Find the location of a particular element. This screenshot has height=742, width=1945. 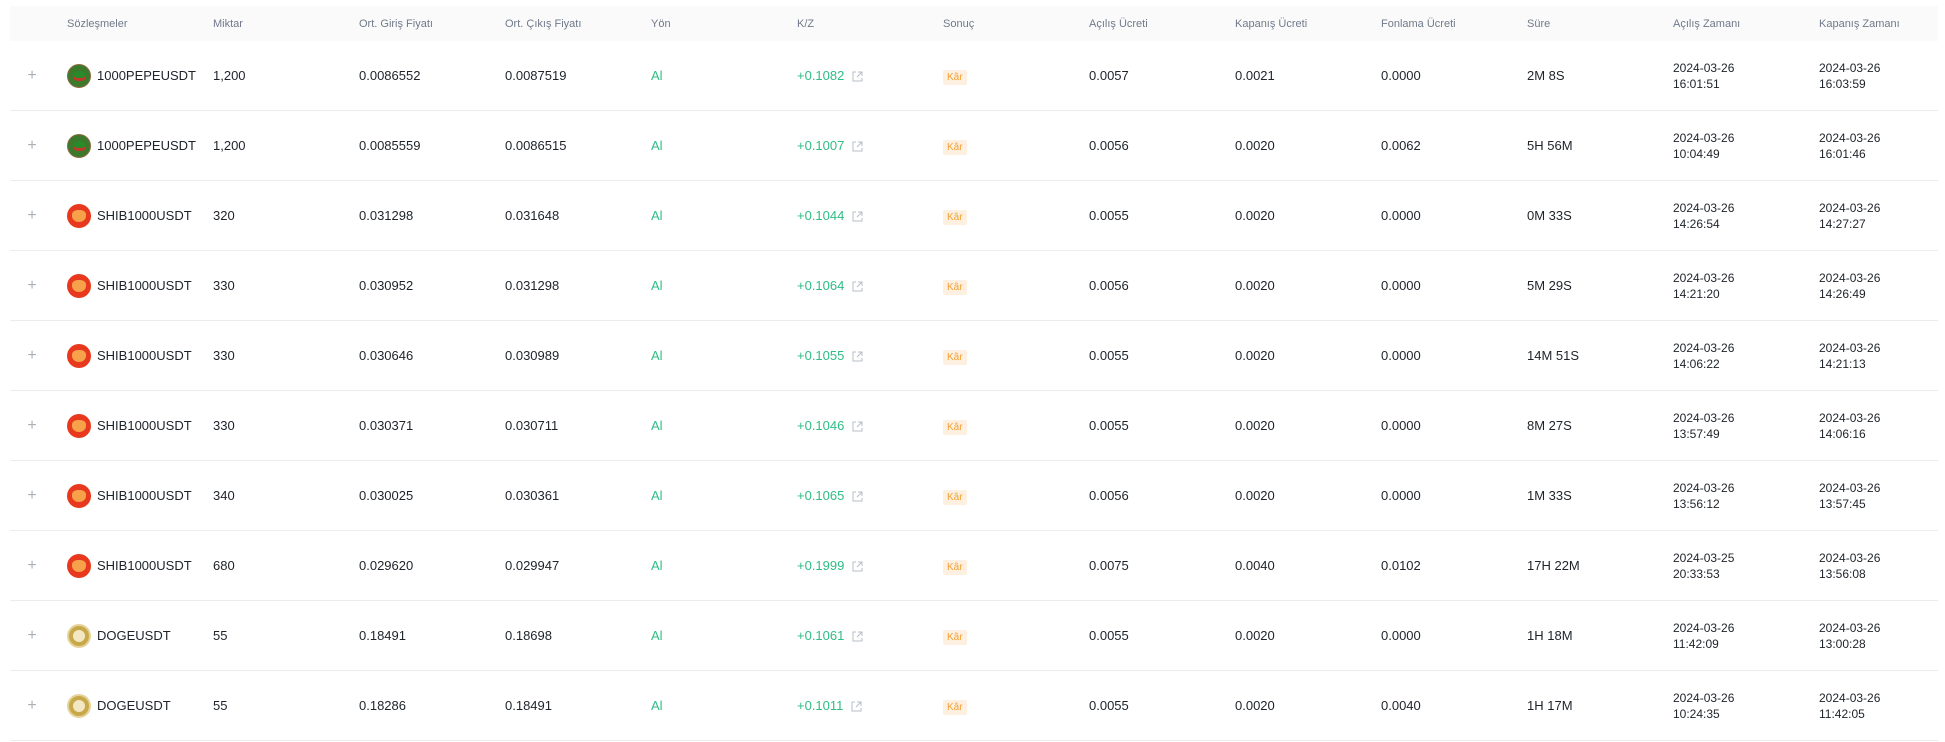

open-clock: 20:33:53 is located at coordinates (1696, 573).